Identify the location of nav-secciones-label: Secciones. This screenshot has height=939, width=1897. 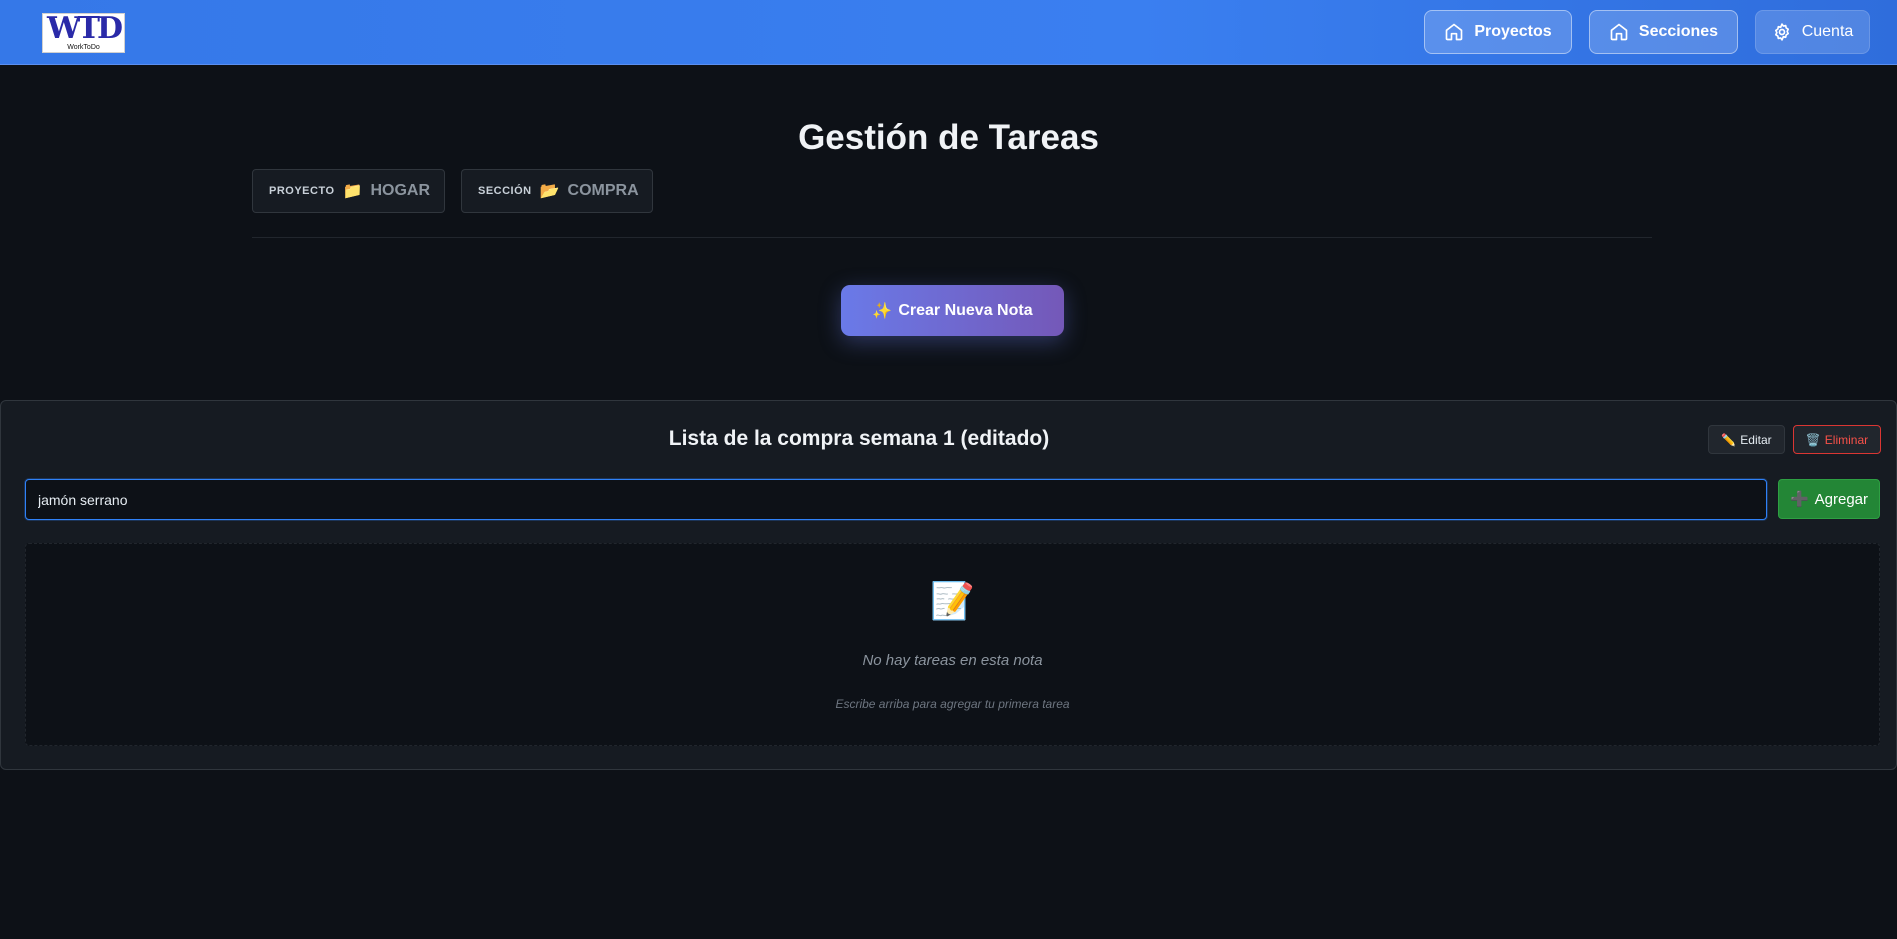
(1678, 31).